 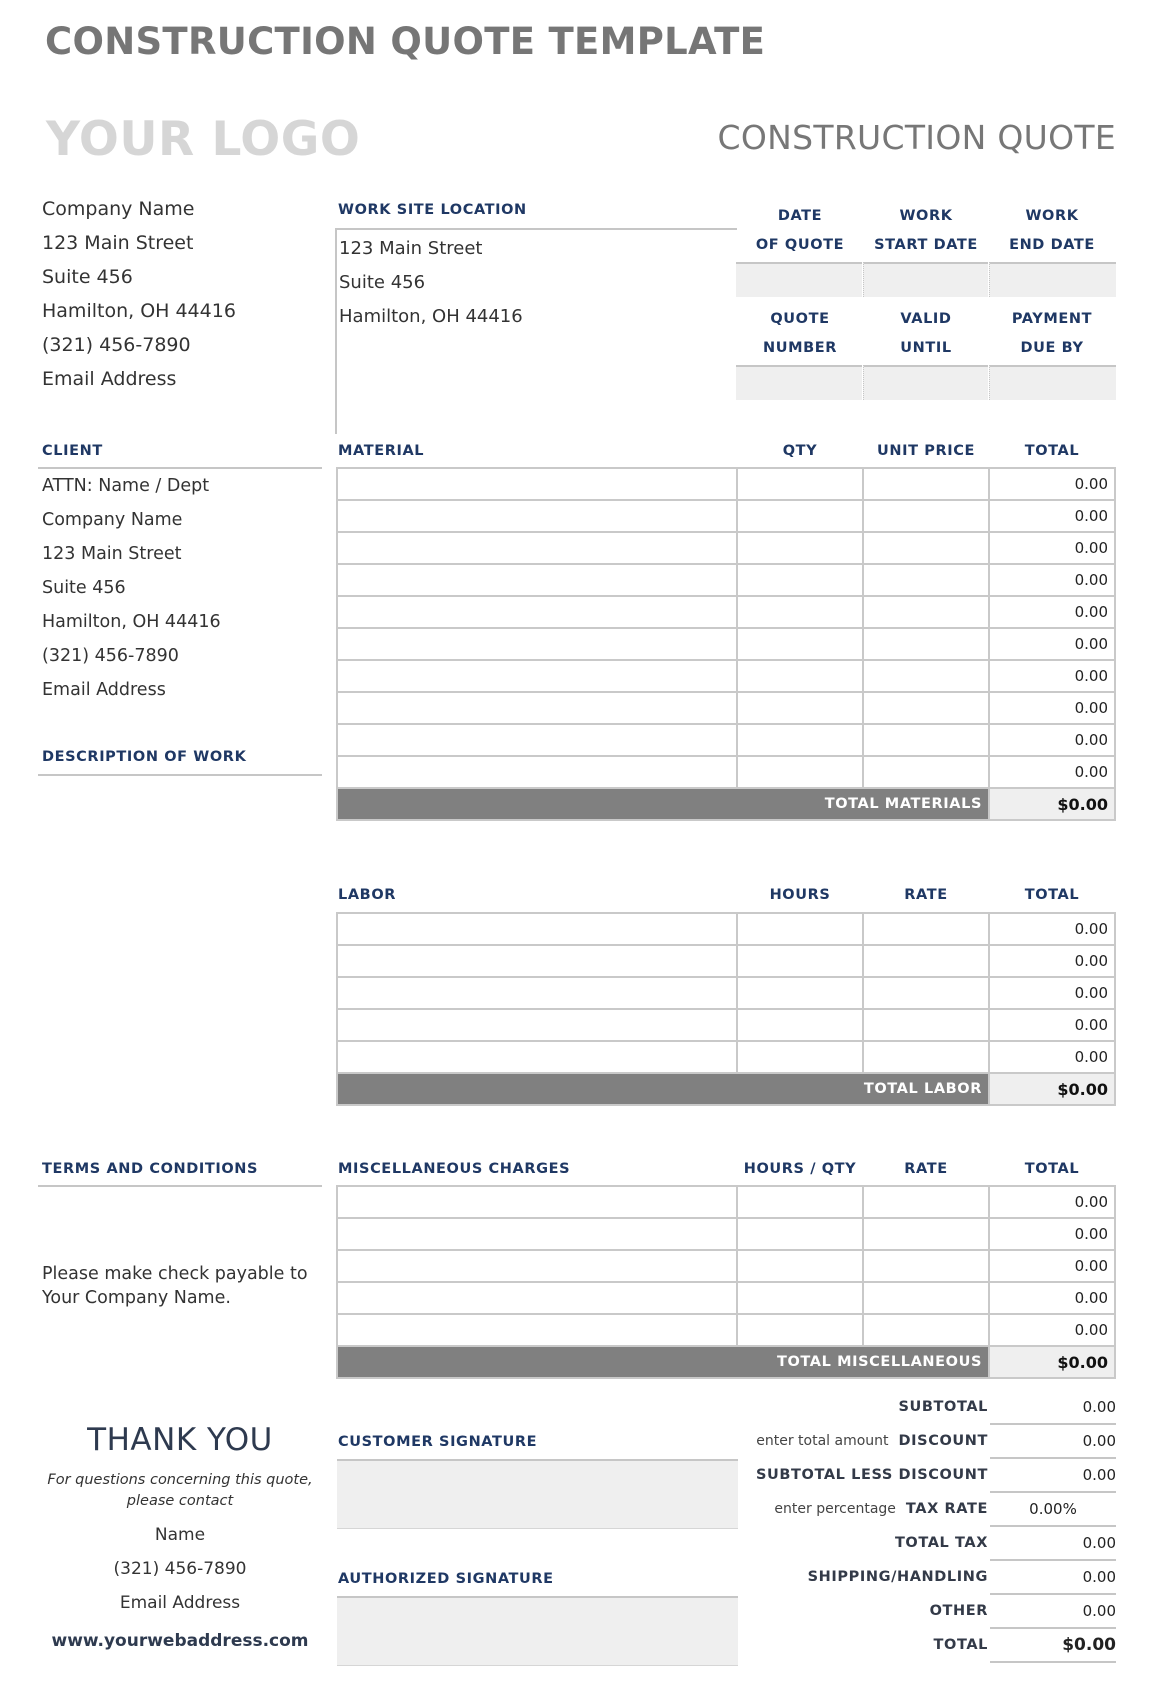 I want to click on work-site-suite: Suite 456, so click(x=431, y=289).